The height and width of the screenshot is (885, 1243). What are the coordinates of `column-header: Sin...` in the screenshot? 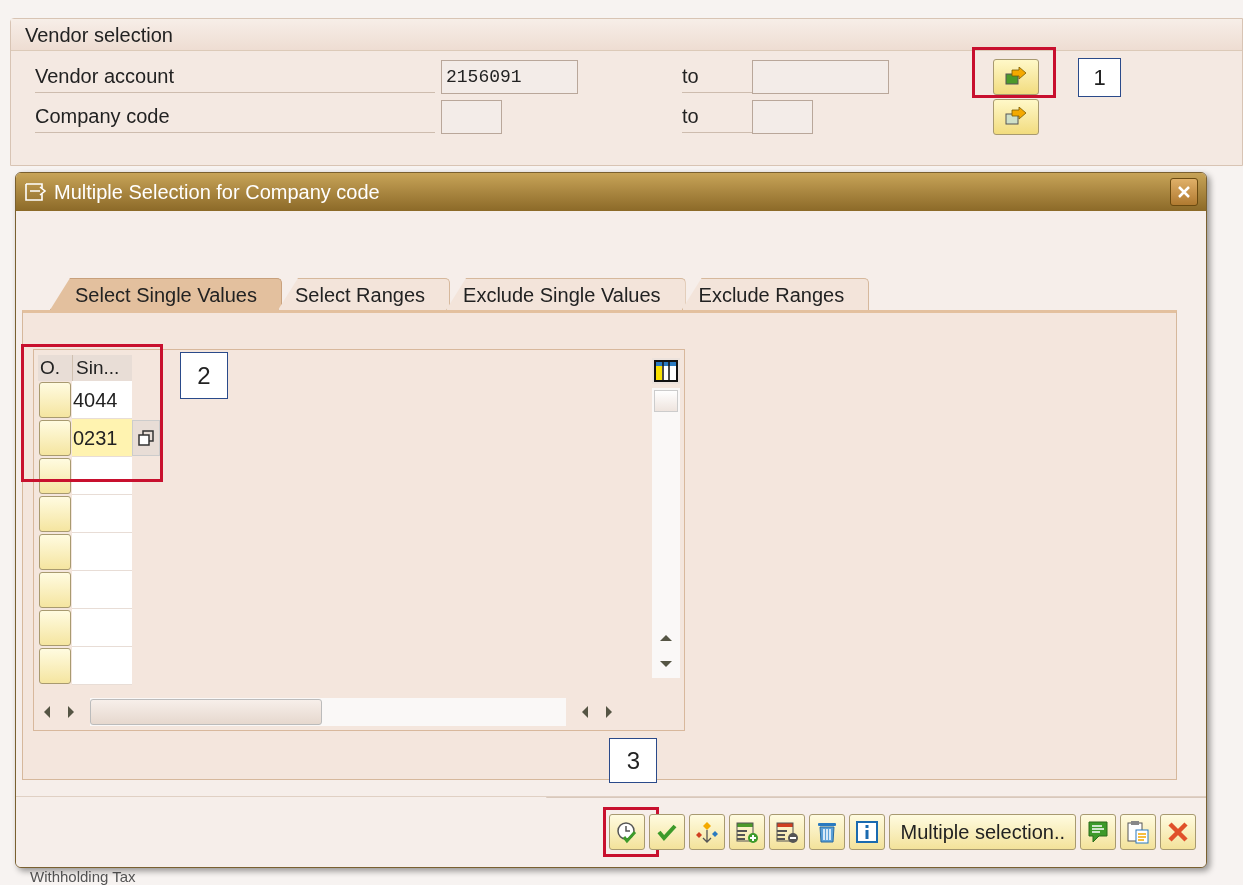 It's located at (102, 368).